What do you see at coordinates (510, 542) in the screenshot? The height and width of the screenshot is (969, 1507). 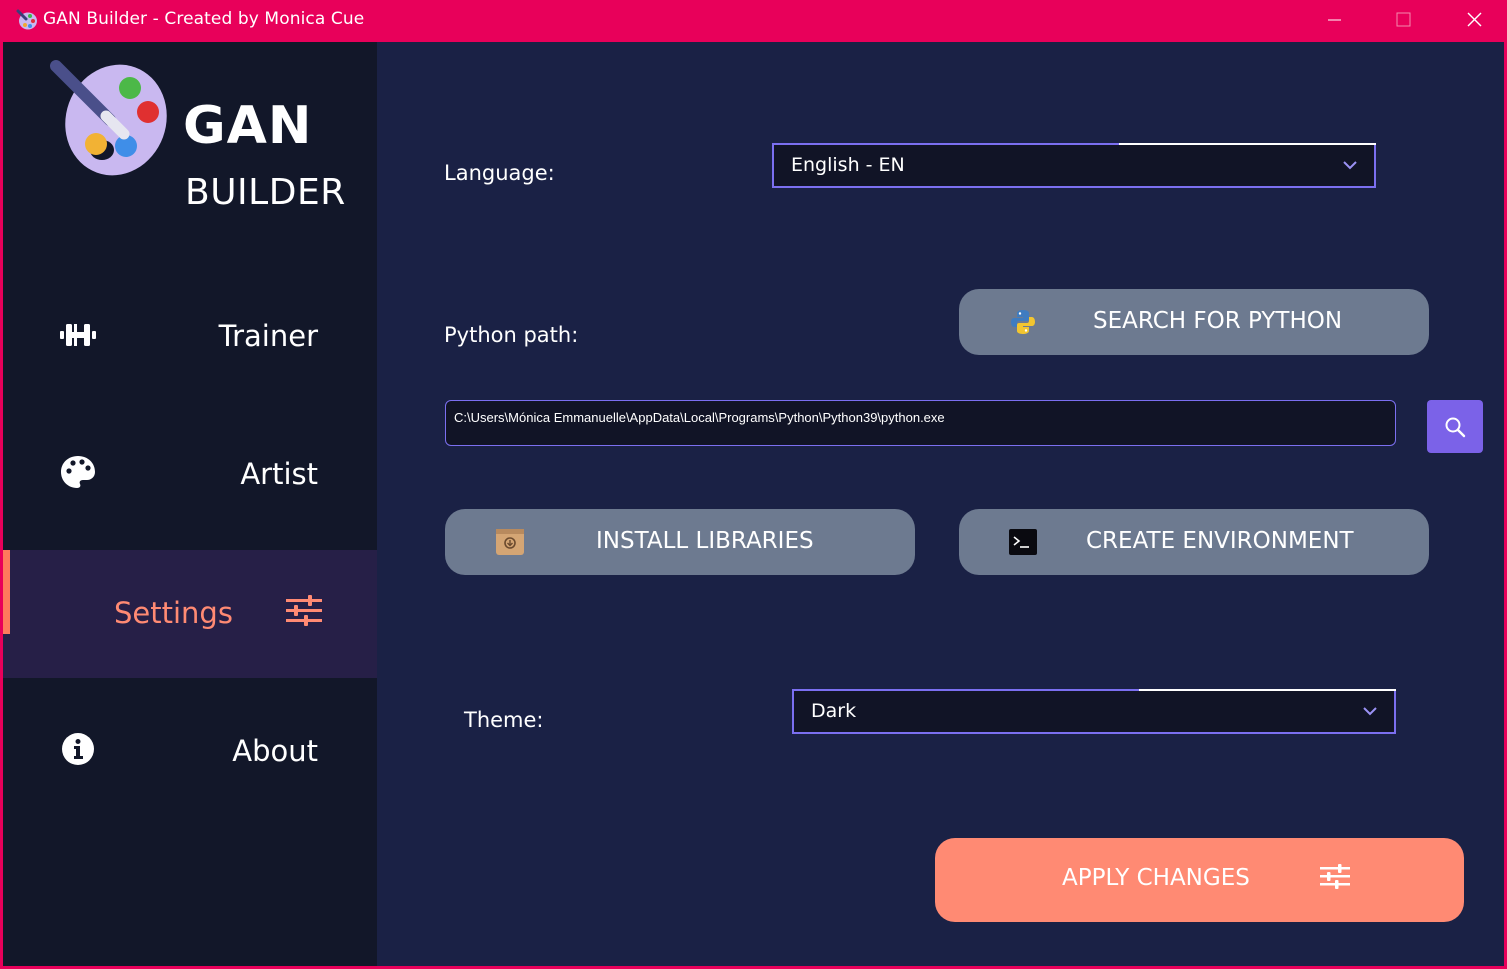 I see `package-icon` at bounding box center [510, 542].